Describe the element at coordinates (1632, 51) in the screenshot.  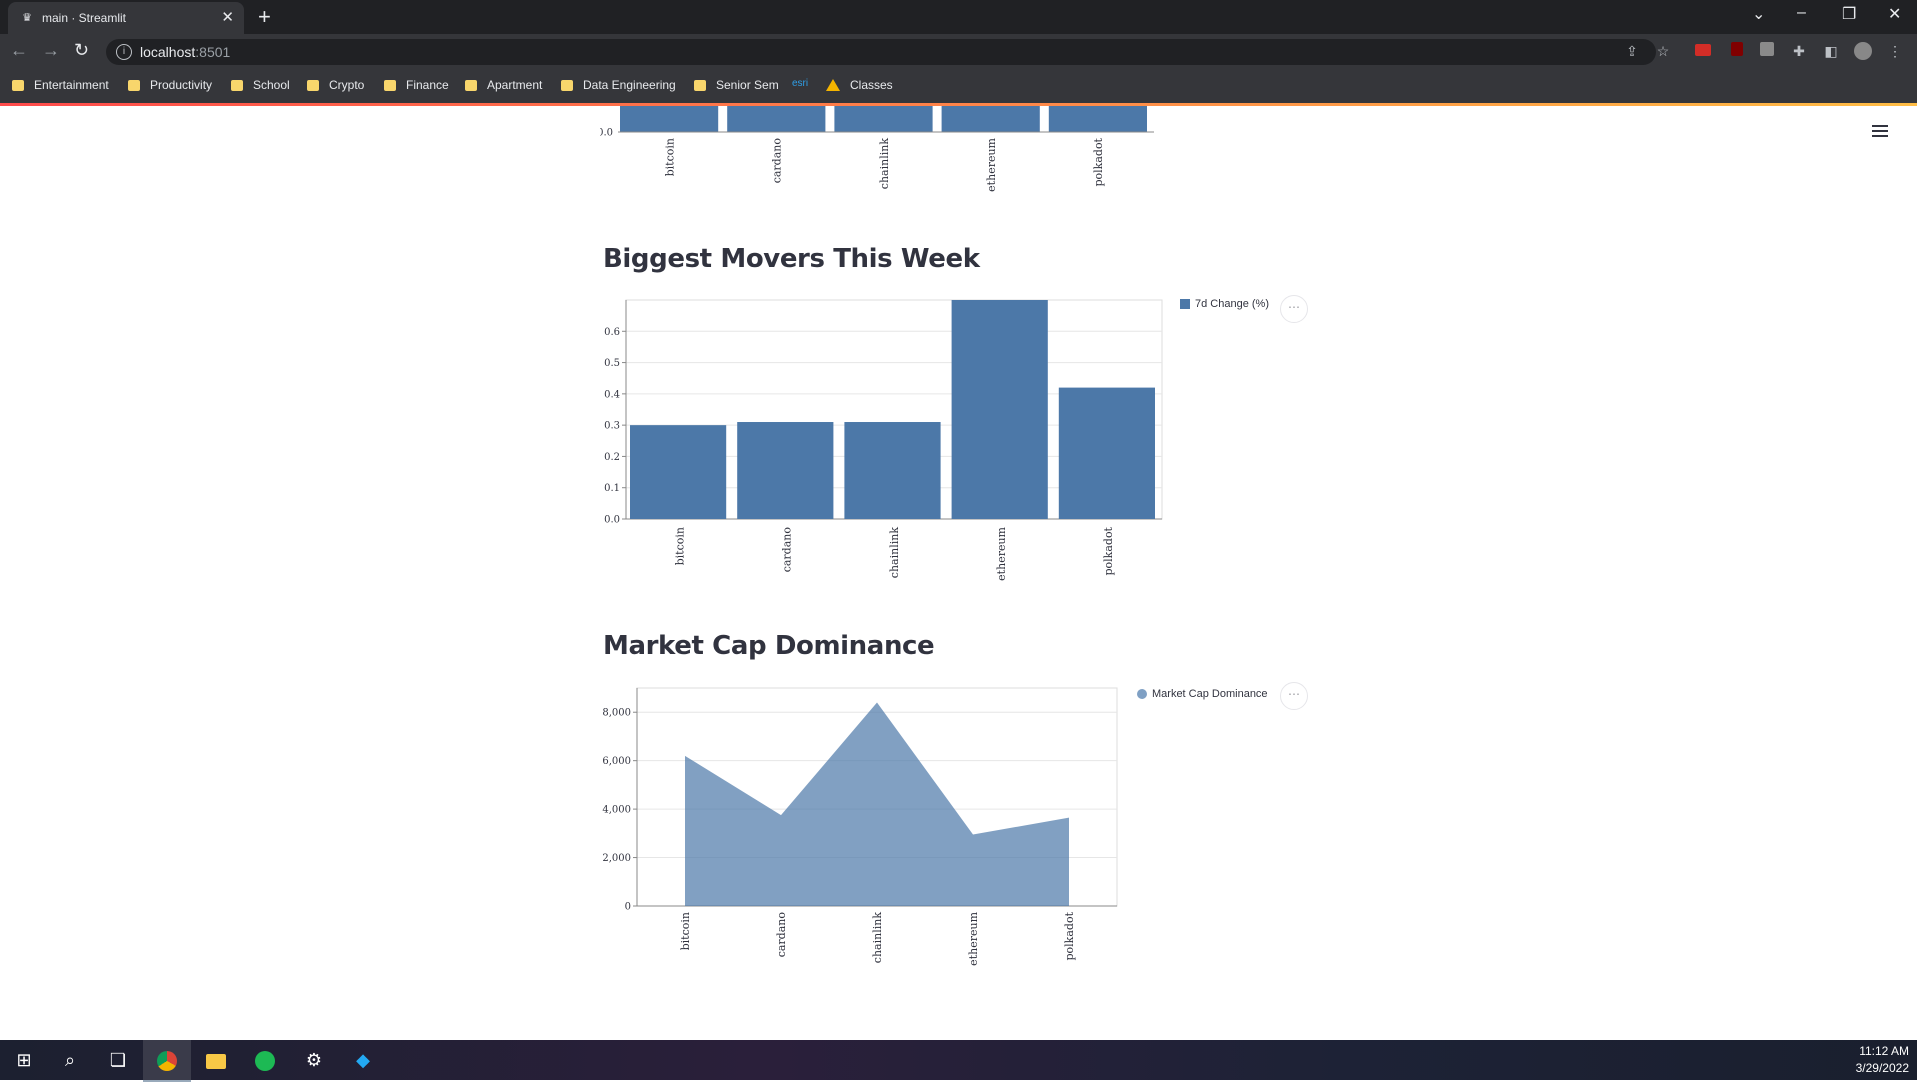
I see `share-icon: ⇪` at that location.